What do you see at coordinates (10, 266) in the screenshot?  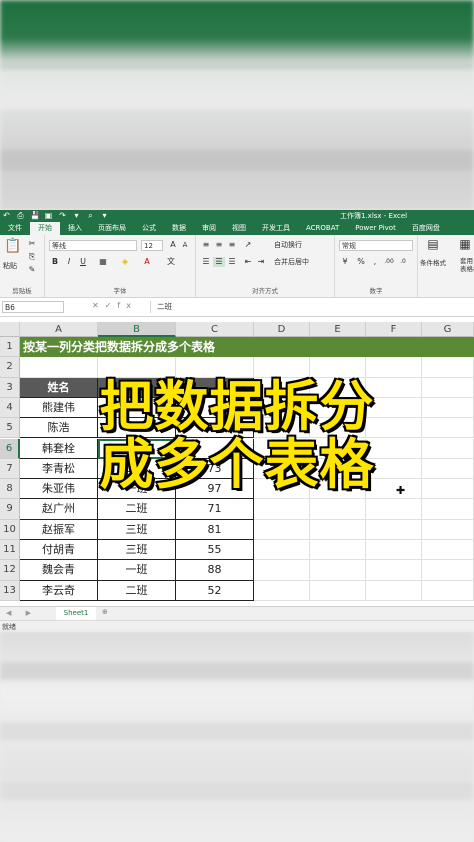 I see `paste-button: 粘贴` at bounding box center [10, 266].